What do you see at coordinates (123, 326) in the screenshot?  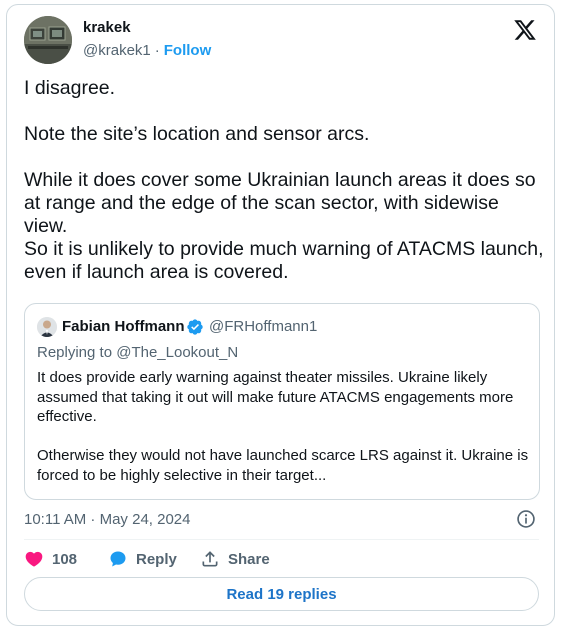 I see `quote-author-name: Fabian Hoffmann` at bounding box center [123, 326].